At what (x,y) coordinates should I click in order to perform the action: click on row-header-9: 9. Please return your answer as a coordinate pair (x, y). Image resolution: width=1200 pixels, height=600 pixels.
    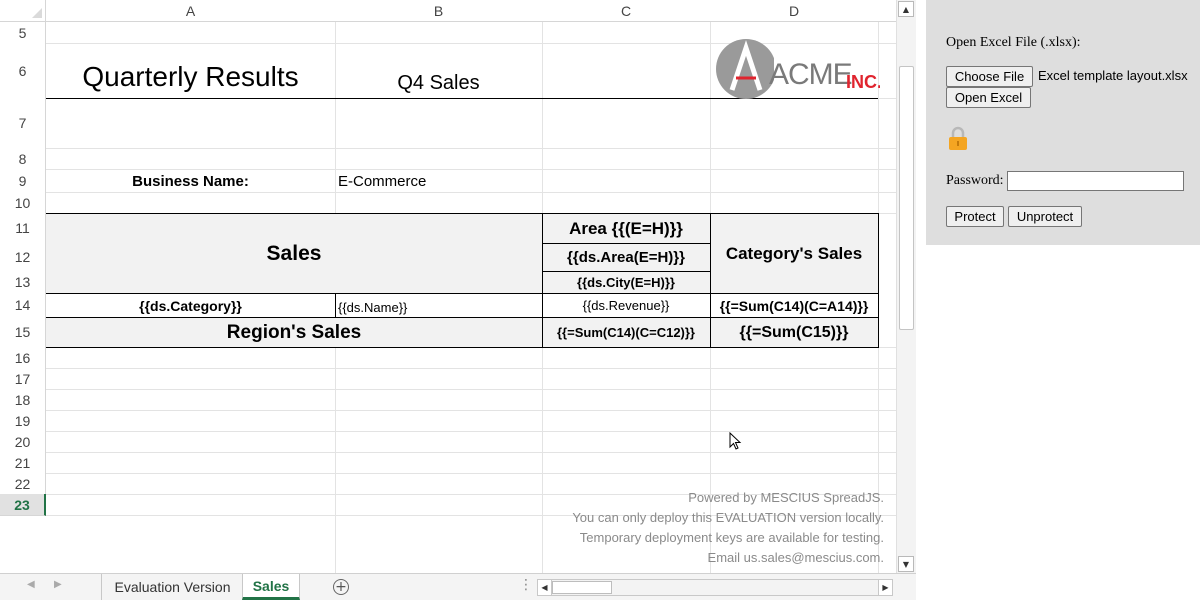
    Looking at the image, I should click on (23, 181).